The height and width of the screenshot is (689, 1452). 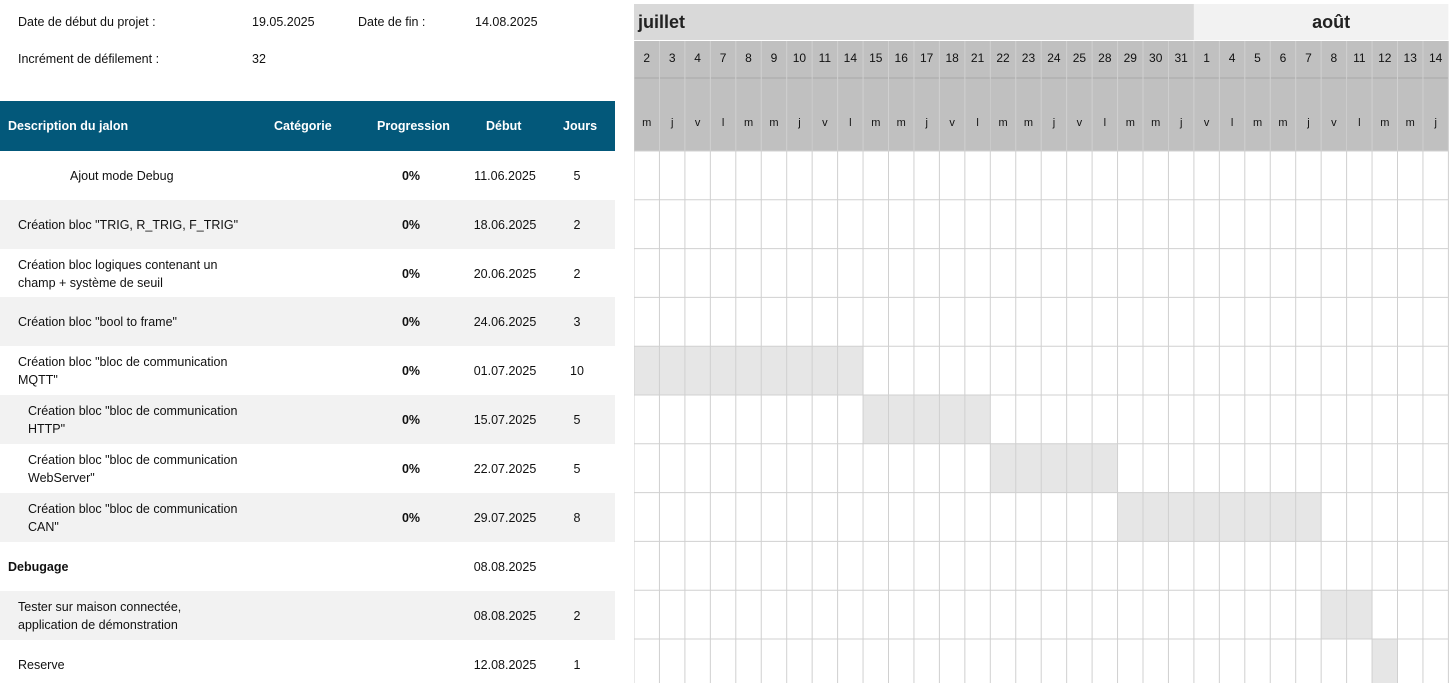 What do you see at coordinates (138, 664) in the screenshot?
I see `milestone-description: Reserve` at bounding box center [138, 664].